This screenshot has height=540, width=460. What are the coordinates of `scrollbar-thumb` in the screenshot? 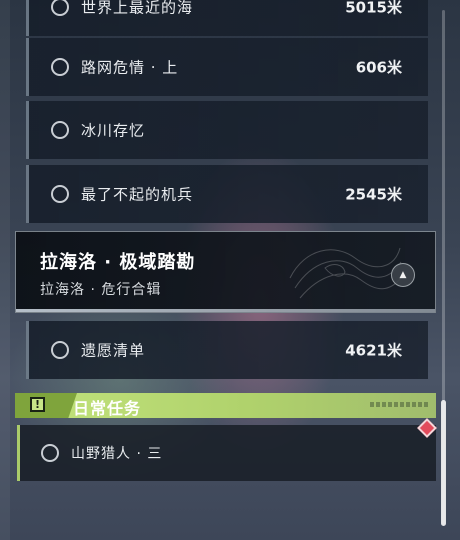 It's located at (443, 463).